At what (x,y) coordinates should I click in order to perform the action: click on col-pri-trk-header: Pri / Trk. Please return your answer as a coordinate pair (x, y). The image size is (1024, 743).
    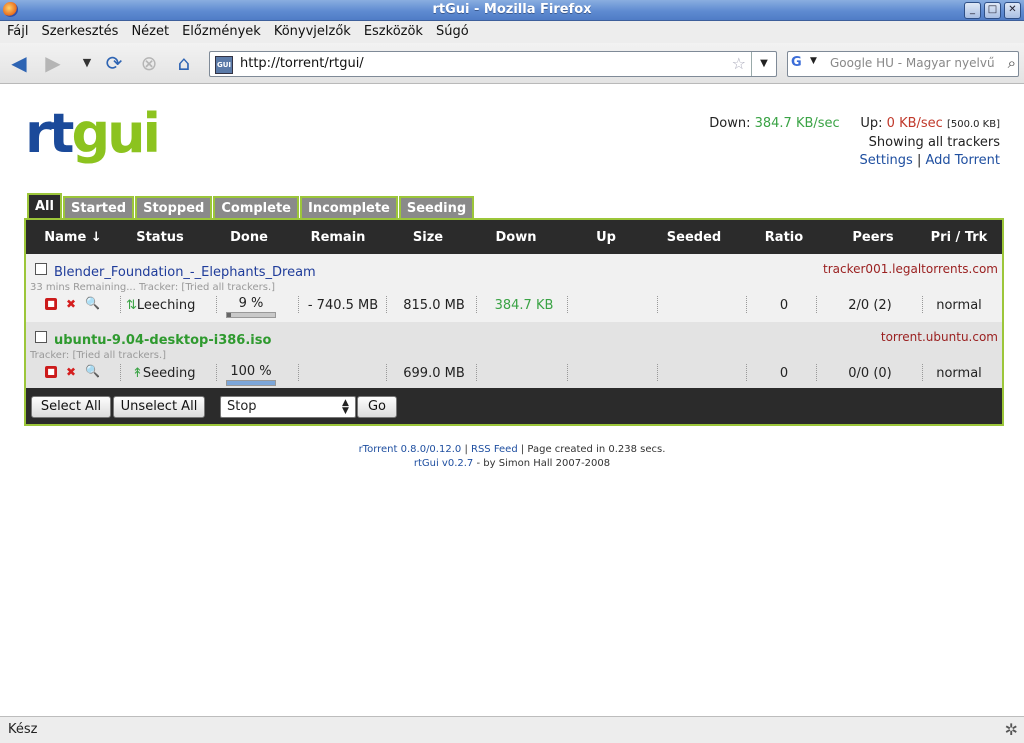
    Looking at the image, I should click on (959, 237).